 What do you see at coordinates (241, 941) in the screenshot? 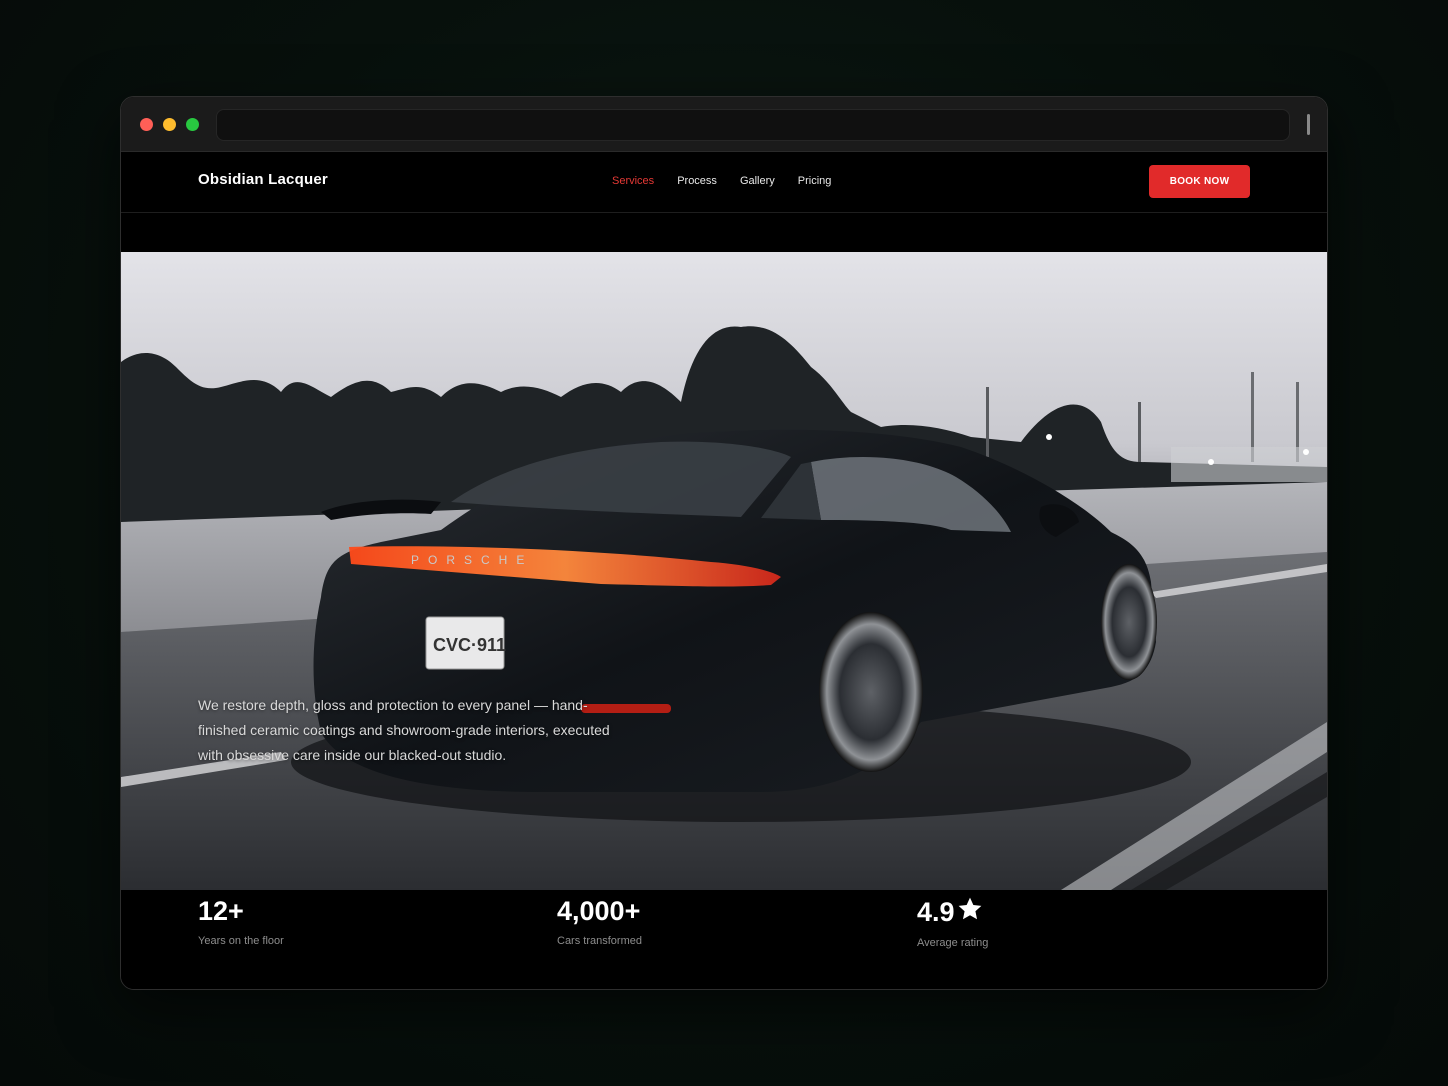
I see `stat-label: Years on the floor` at bounding box center [241, 941].